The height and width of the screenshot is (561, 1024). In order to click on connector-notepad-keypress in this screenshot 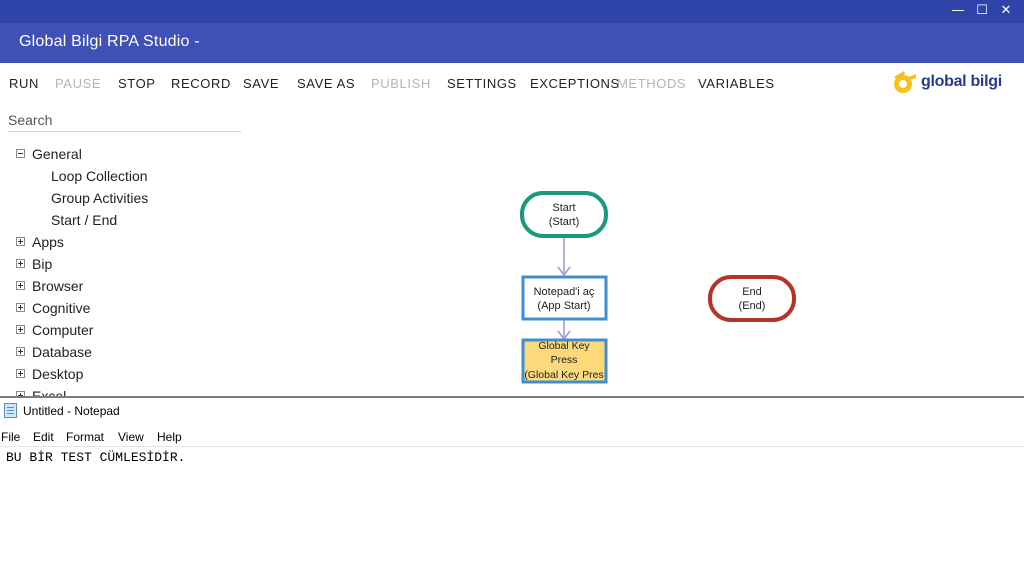, I will do `click(564, 330)`.